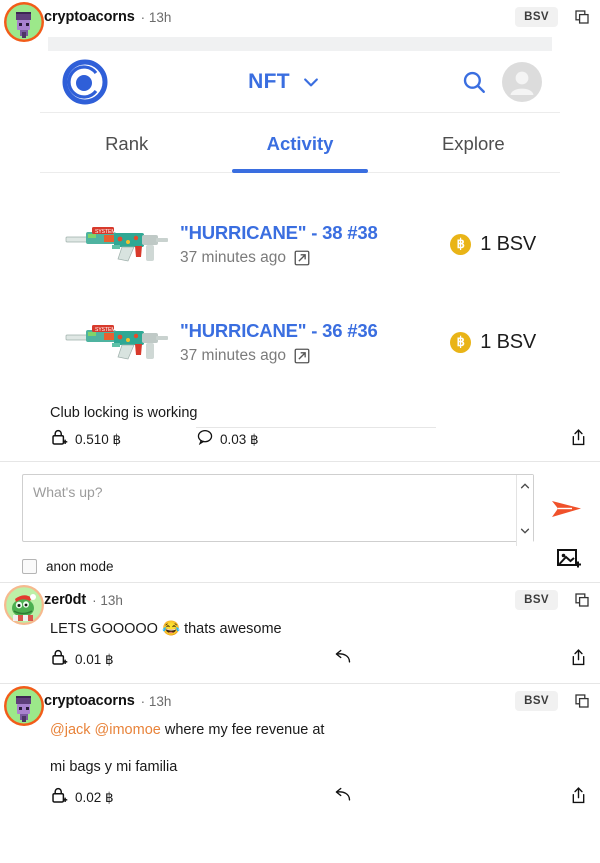 The height and width of the screenshot is (863, 600). I want to click on comment-text-rest: where my fee revenue at, so click(242, 730).